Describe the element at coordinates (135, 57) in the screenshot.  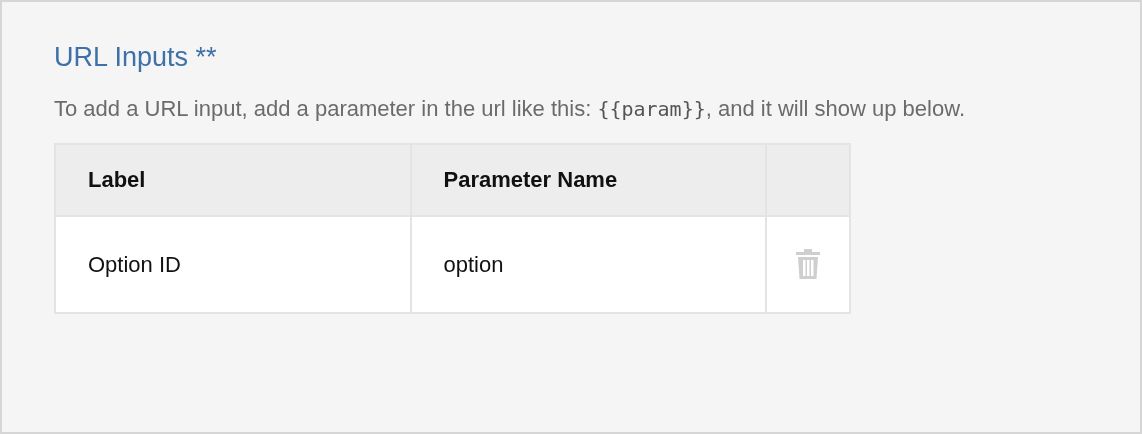
I see `section-title: URL Inputs **` at that location.